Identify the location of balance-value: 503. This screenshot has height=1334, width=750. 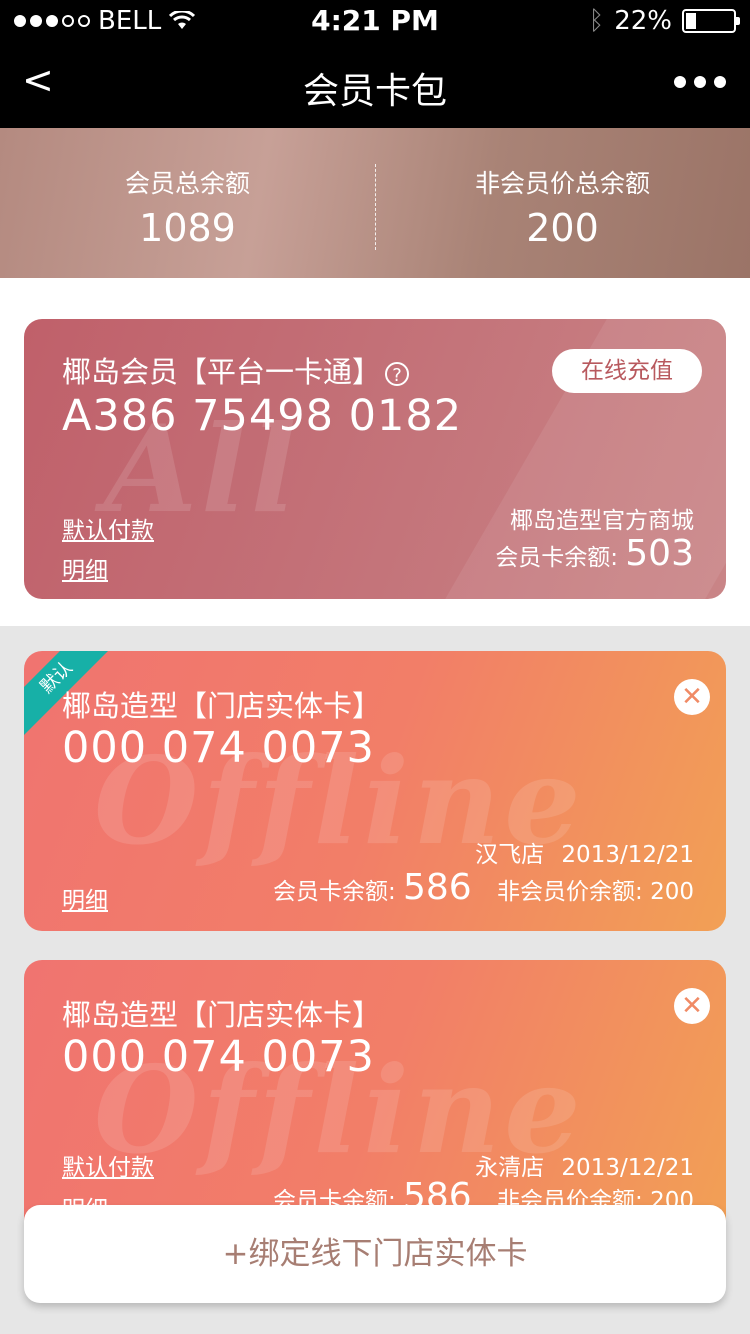
(659, 553).